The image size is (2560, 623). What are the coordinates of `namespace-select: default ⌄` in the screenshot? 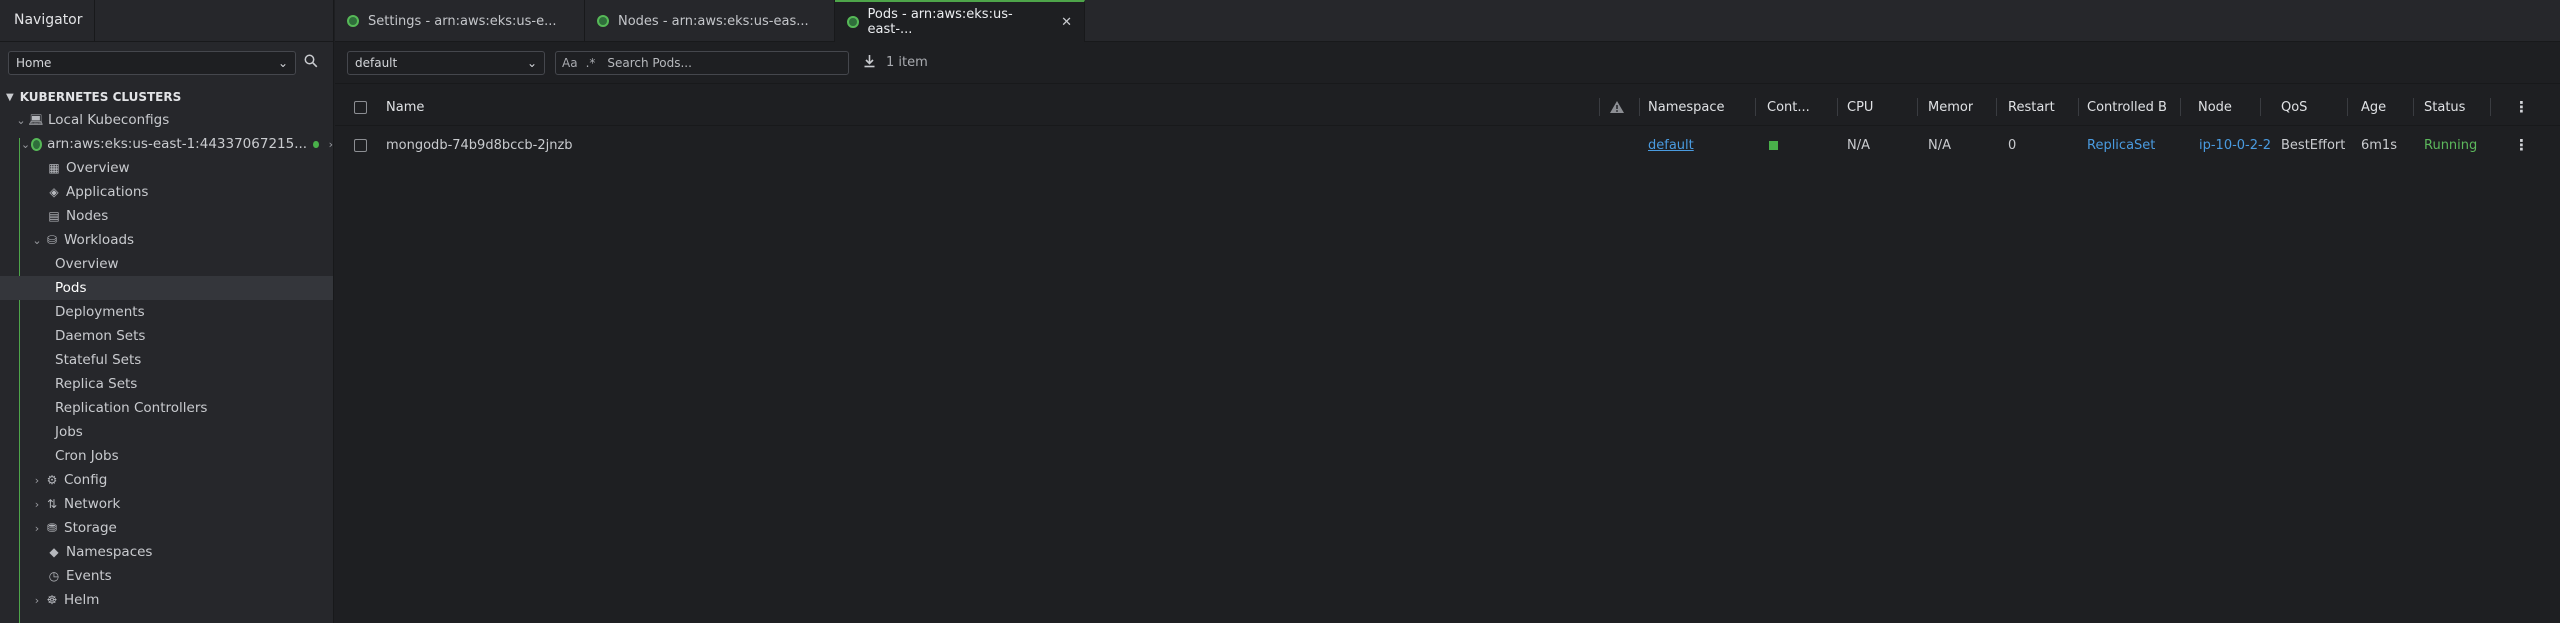 It's located at (446, 62).